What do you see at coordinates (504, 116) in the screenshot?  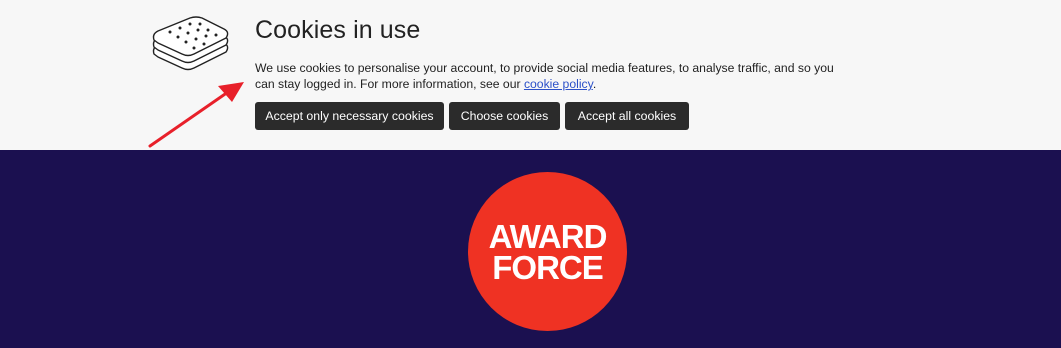 I see `choose-cookies-button: Choose cookies` at bounding box center [504, 116].